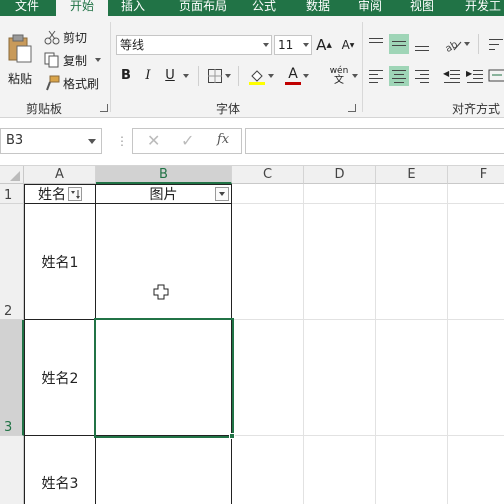 The width and height of the screenshot is (504, 504). I want to click on grow-font-button: A ▲, so click(324, 45).